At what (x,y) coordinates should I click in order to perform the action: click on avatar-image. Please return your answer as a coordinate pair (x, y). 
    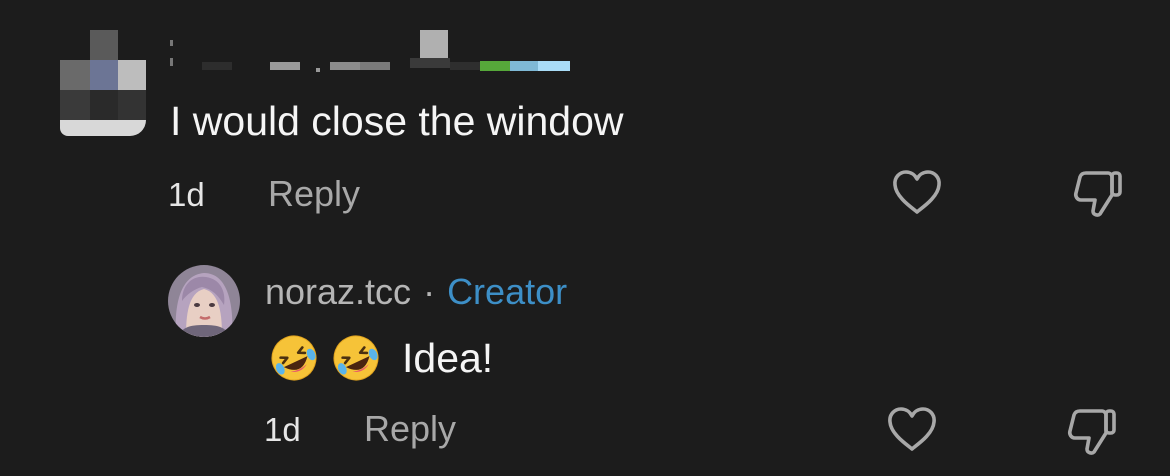
    Looking at the image, I should click on (204, 301).